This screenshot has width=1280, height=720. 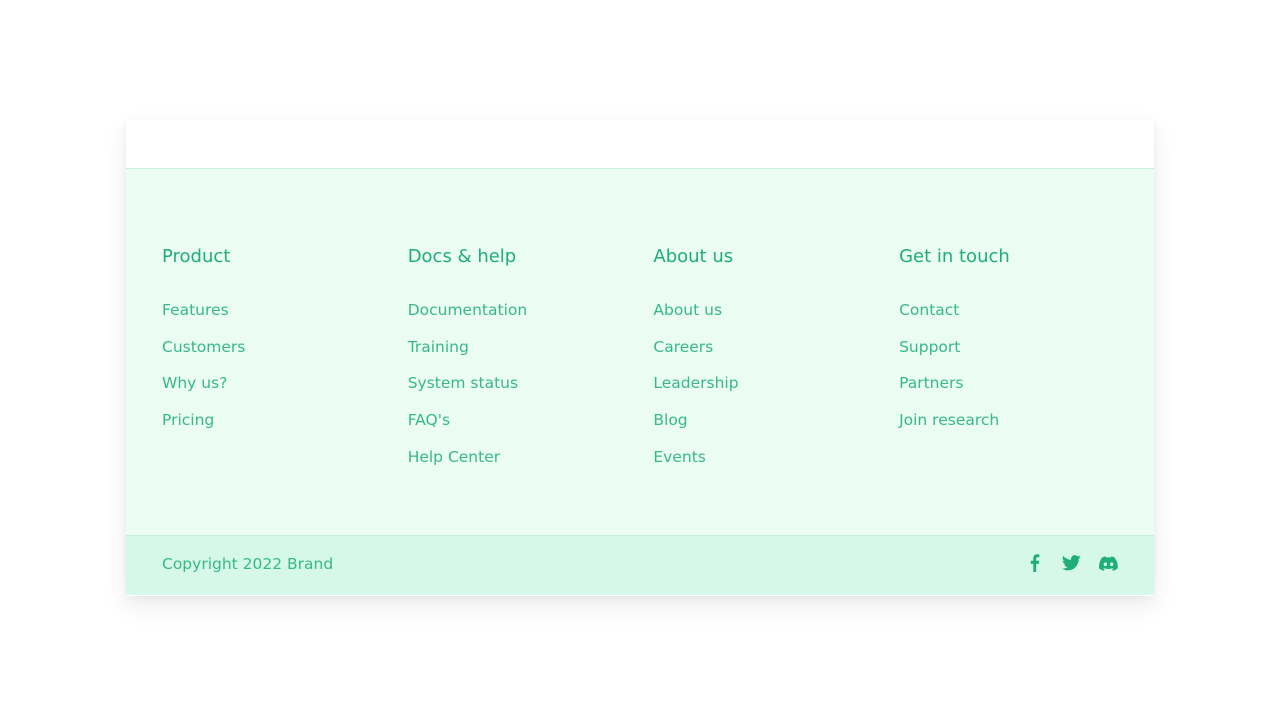 What do you see at coordinates (1022, 372) in the screenshot?
I see `column-links: Contact Support Partners Join research` at bounding box center [1022, 372].